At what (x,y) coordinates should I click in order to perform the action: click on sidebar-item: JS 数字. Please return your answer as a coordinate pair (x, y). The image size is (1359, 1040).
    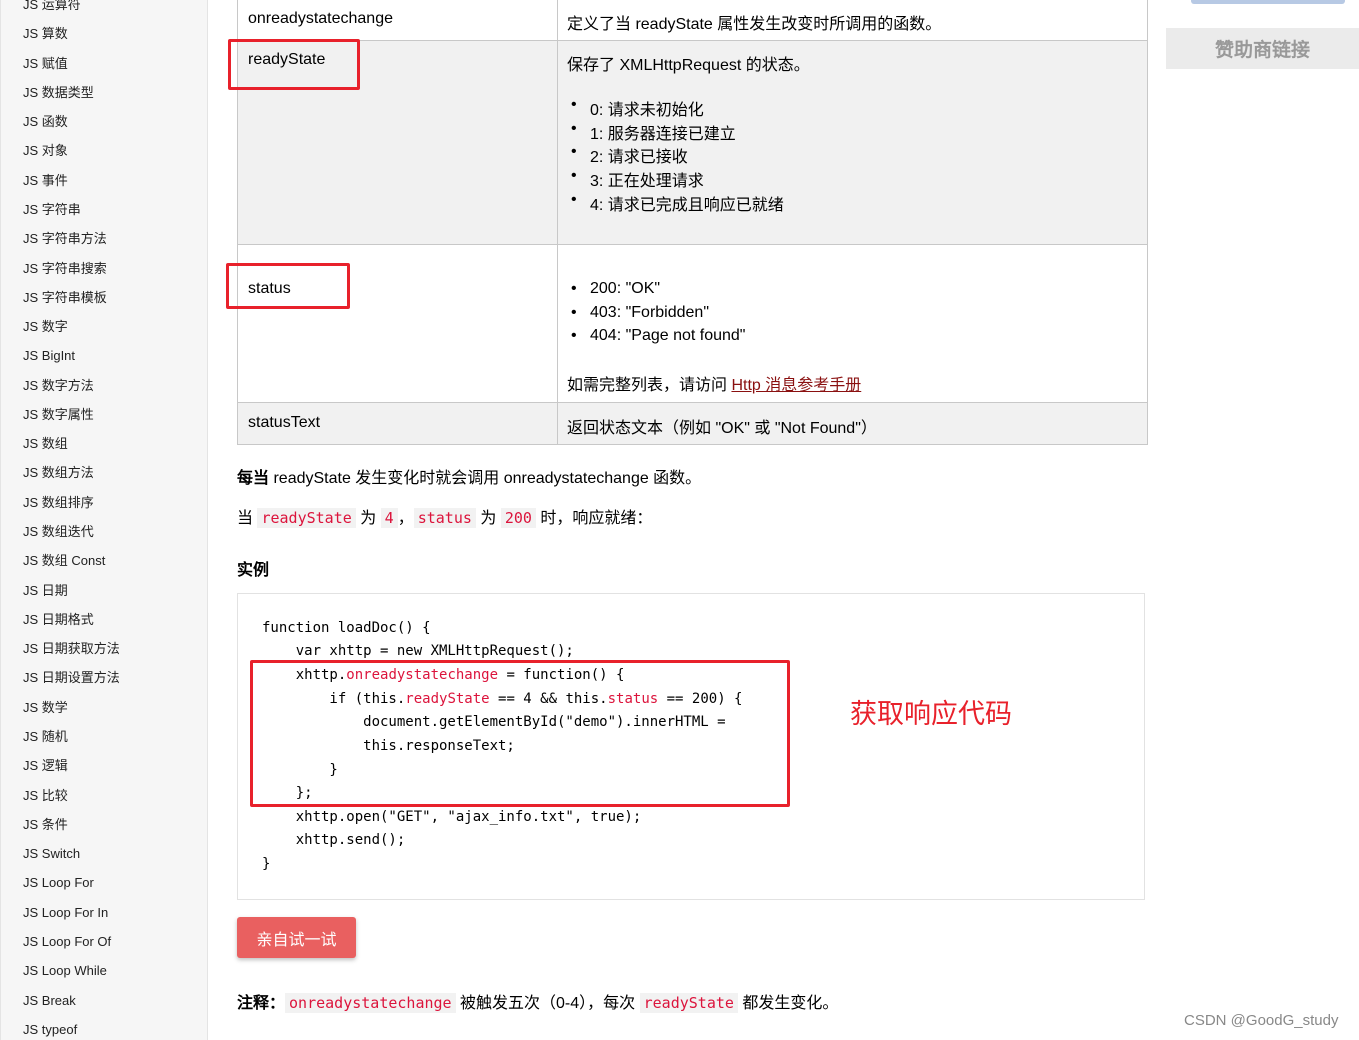
    Looking at the image, I should click on (45, 327).